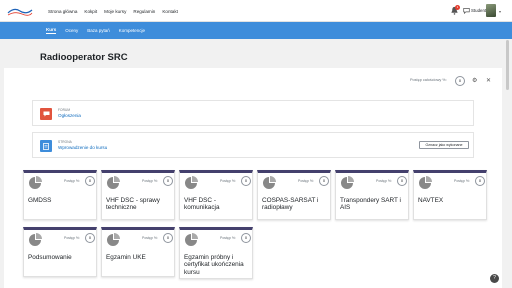  What do you see at coordinates (428, 80) in the screenshot?
I see `overall-progress-label: Postęp całościowy %:` at bounding box center [428, 80].